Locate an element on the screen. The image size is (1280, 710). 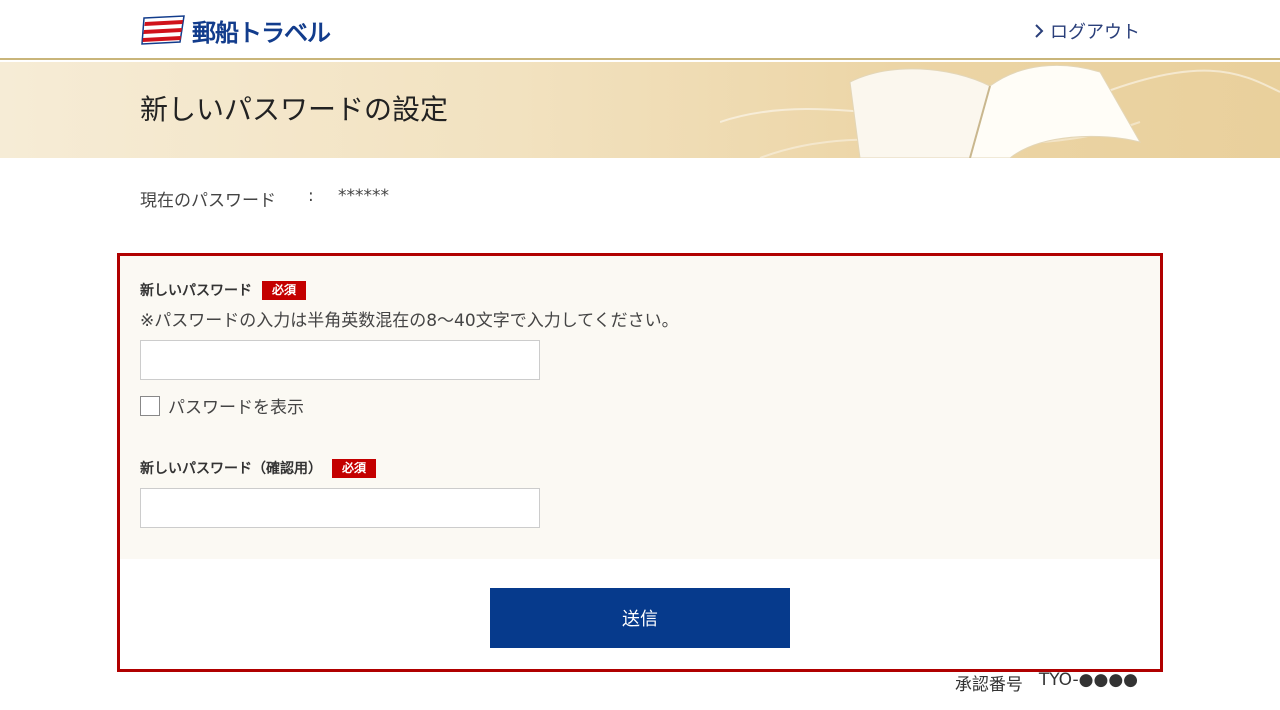
chevron-right-icon is located at coordinates (1039, 31).